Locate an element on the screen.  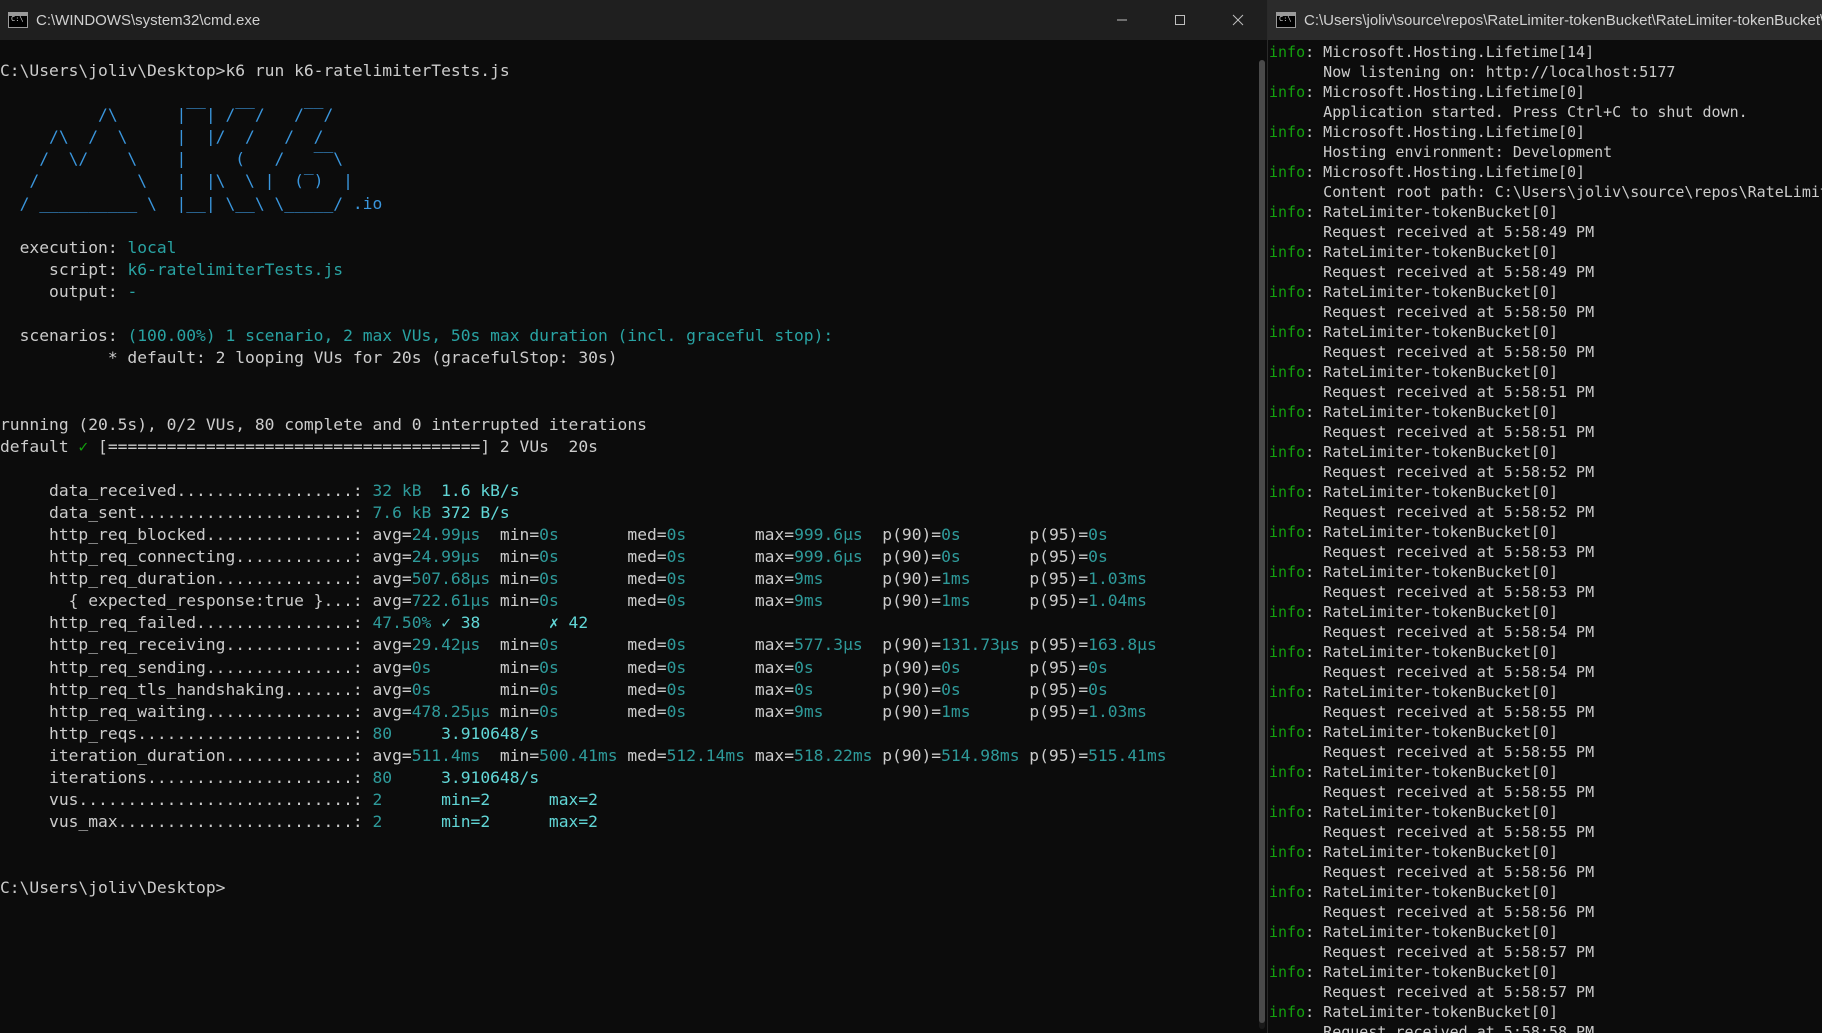
cmd-output-text: http_req_connecting............: avg= is located at coordinates (206, 557).